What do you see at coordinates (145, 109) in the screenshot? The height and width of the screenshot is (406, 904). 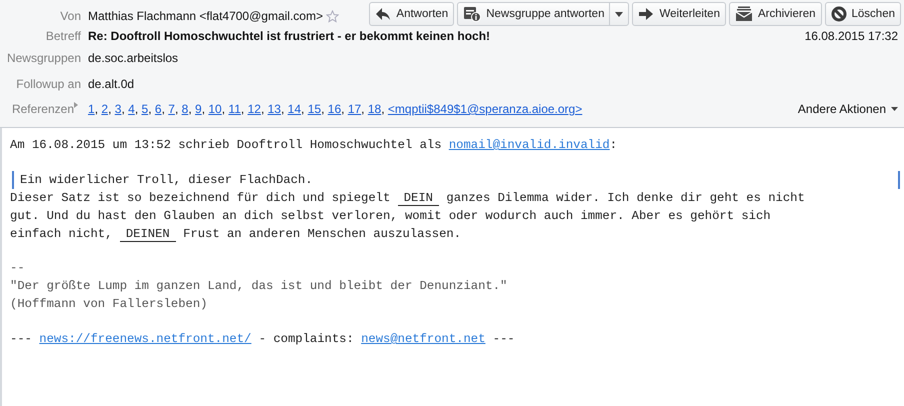 I see `reference-link: 5` at bounding box center [145, 109].